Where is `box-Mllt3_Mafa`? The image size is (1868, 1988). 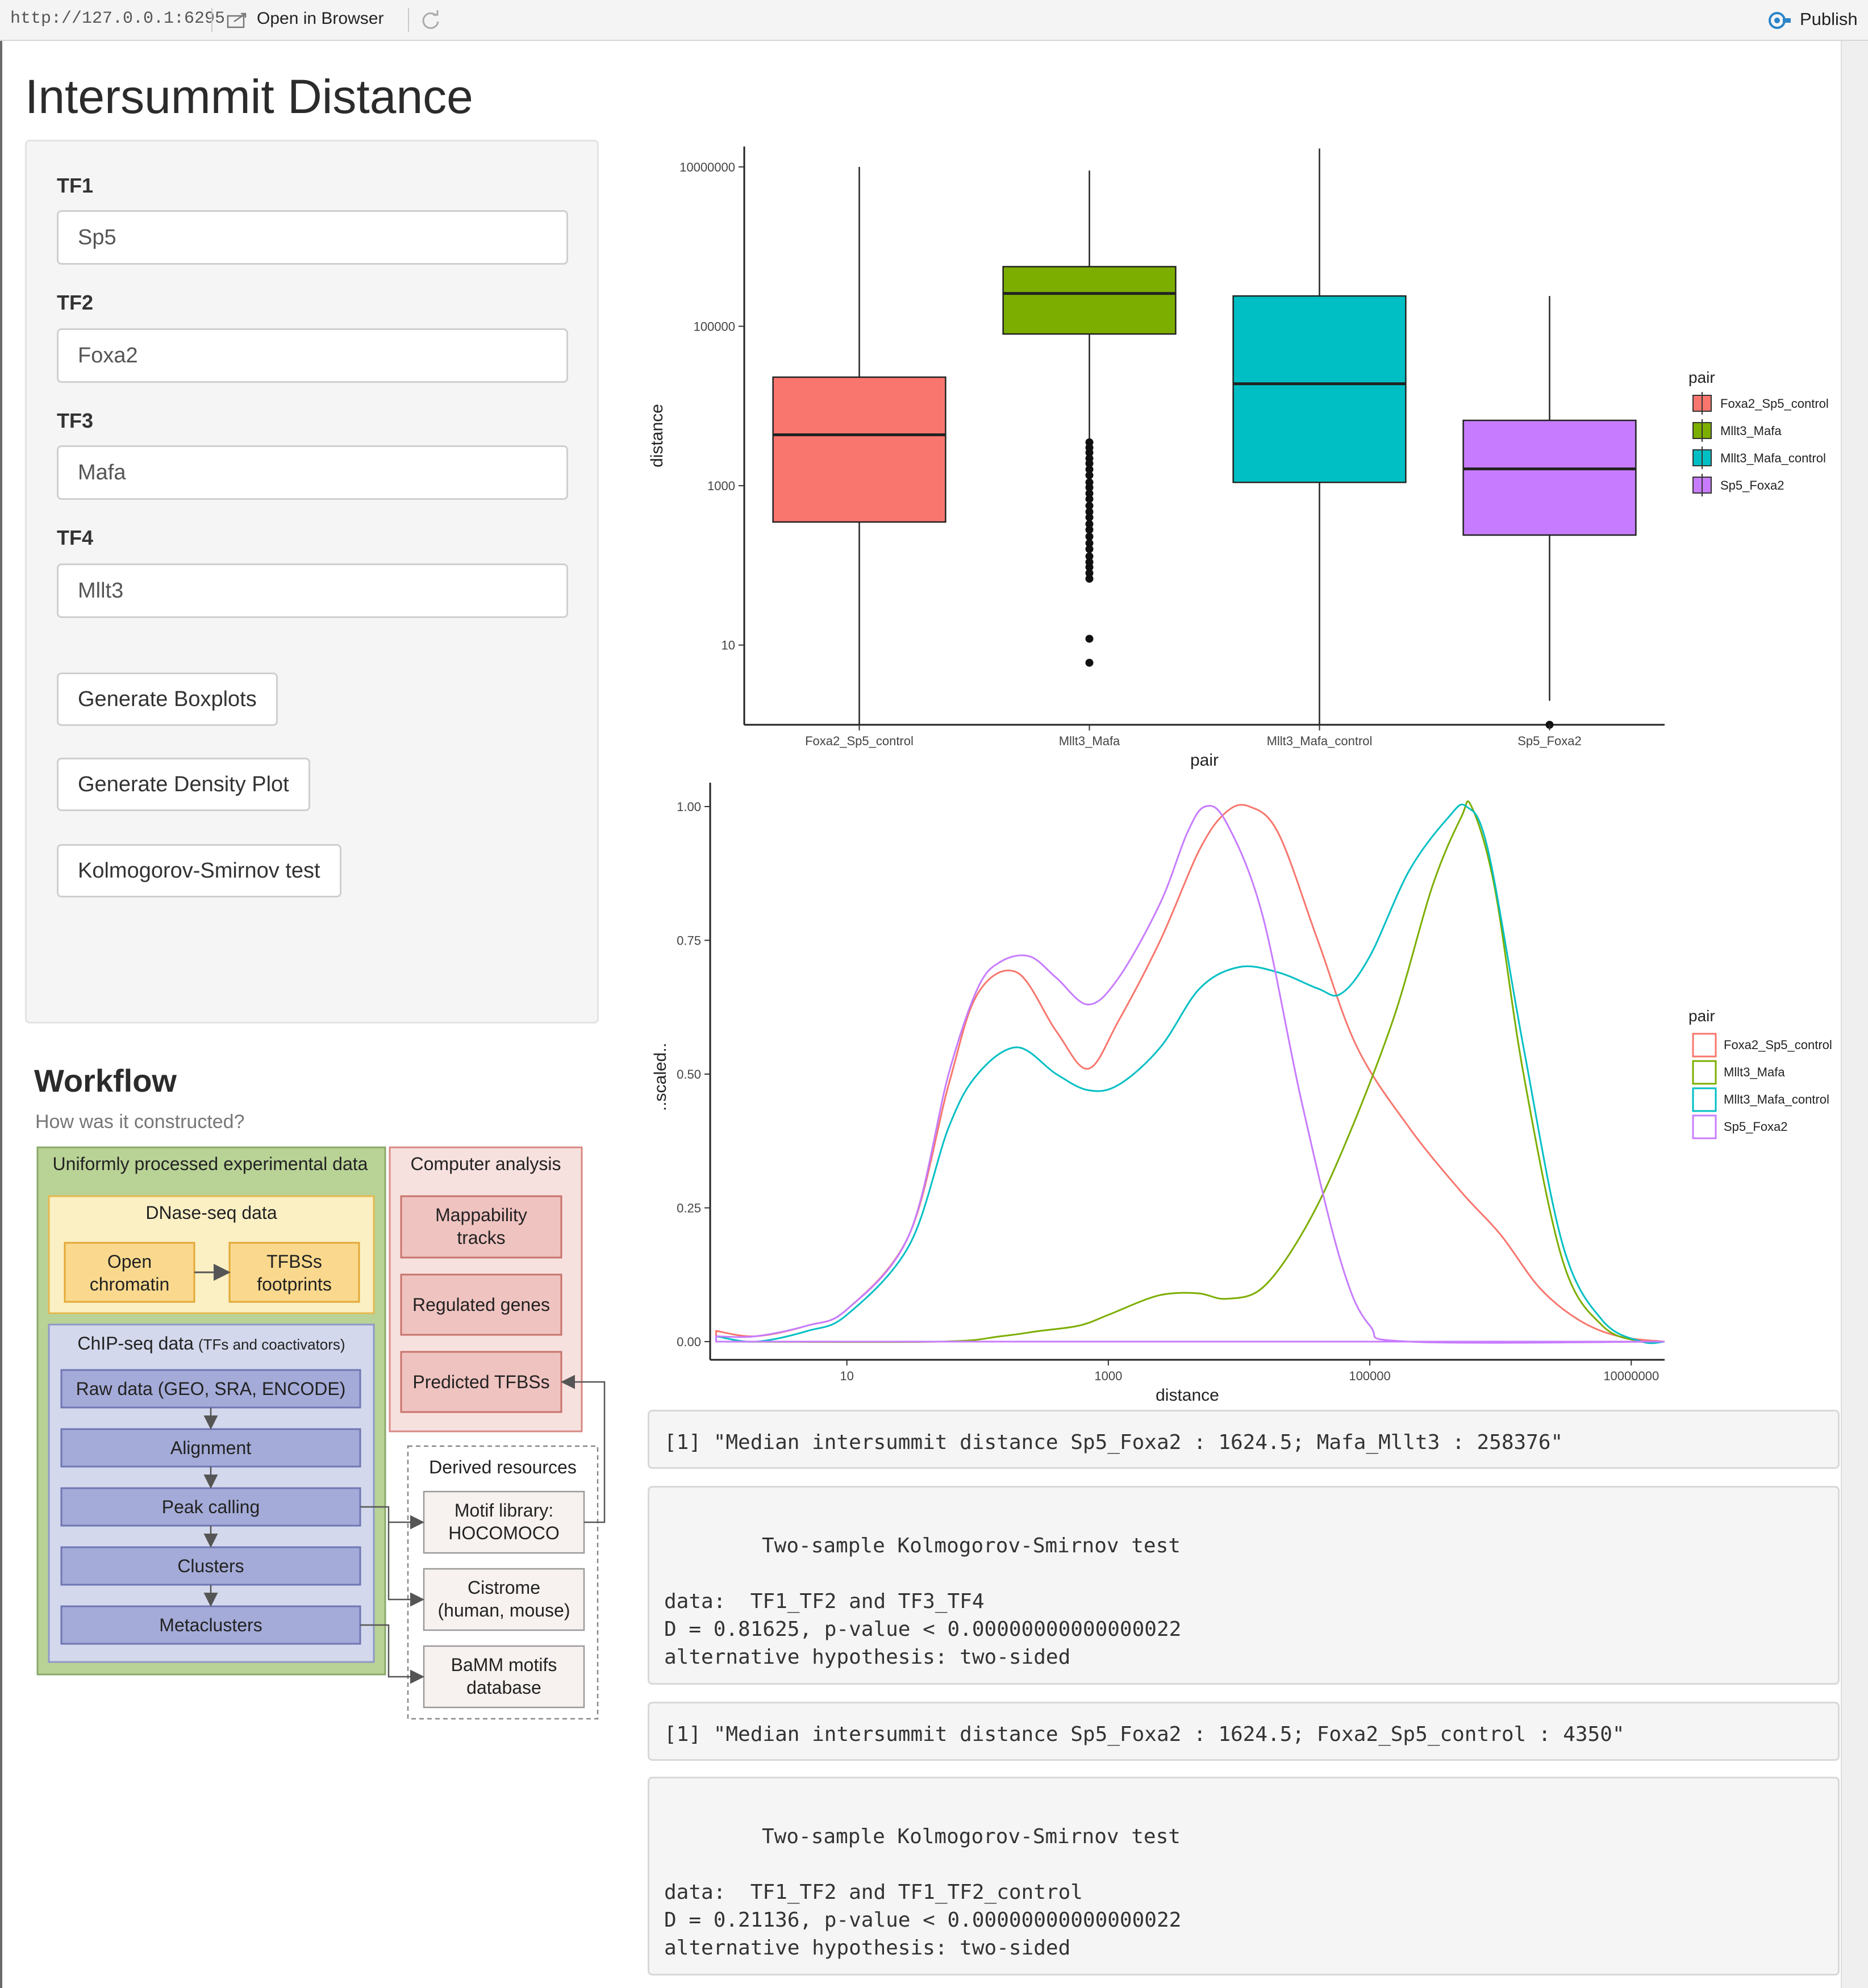 box-Mllt3_Mafa is located at coordinates (1089, 300).